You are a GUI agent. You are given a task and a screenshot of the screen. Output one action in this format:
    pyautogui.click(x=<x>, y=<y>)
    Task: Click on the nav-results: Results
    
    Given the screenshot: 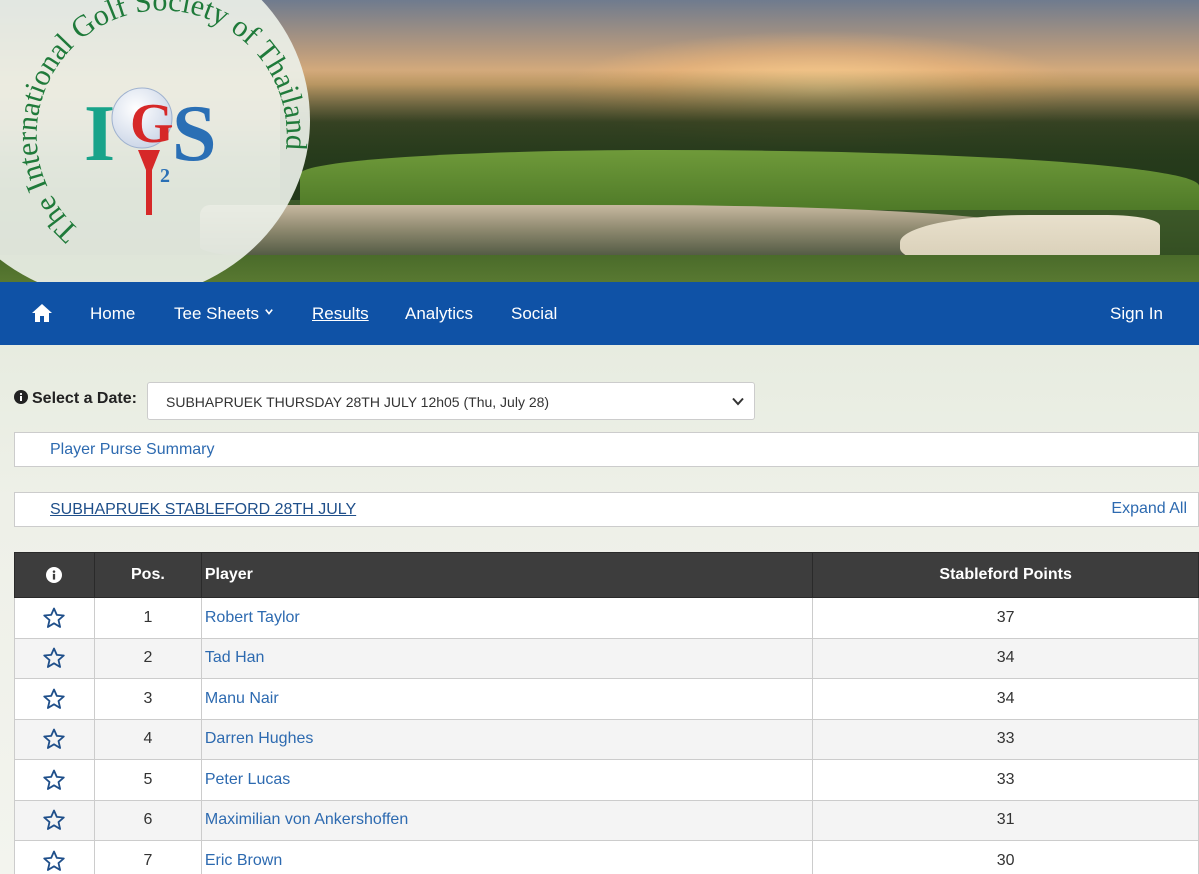 What is the action you would take?
    pyautogui.click(x=340, y=313)
    